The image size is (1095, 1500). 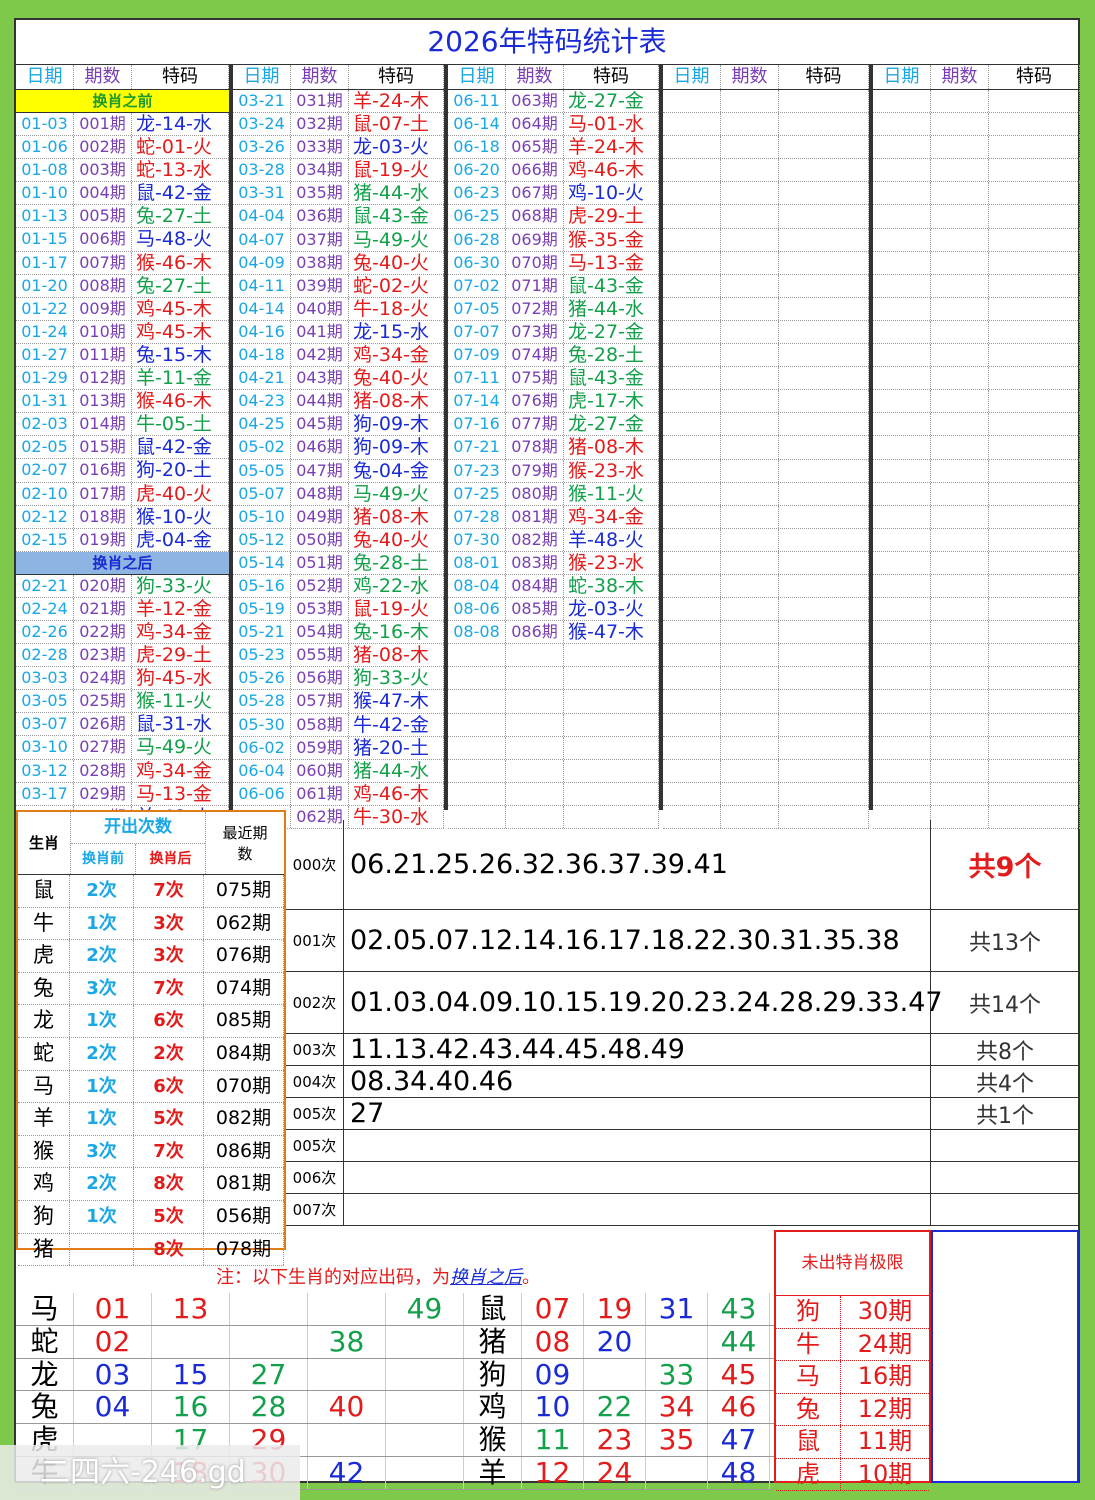 I want to click on row-issue: 046期, so click(x=320, y=447).